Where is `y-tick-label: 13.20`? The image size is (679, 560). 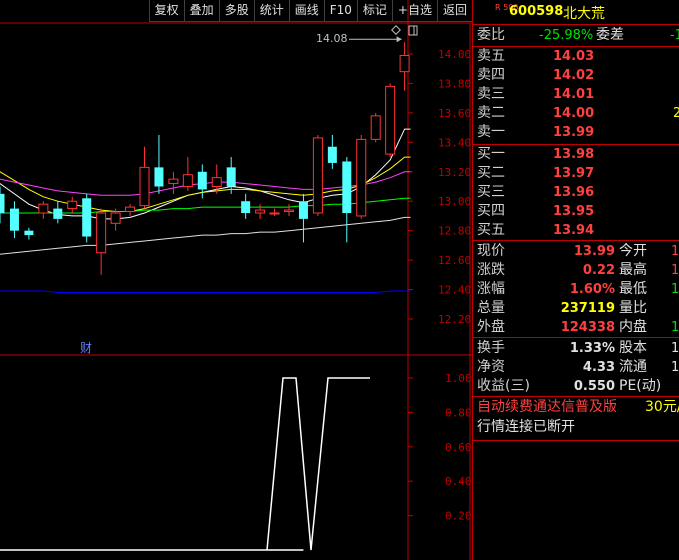 y-tick-label: 13.20 is located at coordinates (454, 172).